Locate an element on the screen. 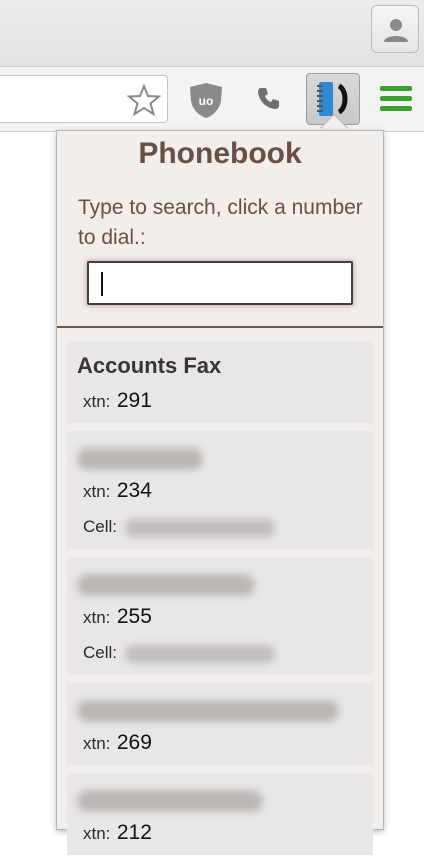  contact-card: Accounts Fax xtn: 291 is located at coordinates (220, 382).